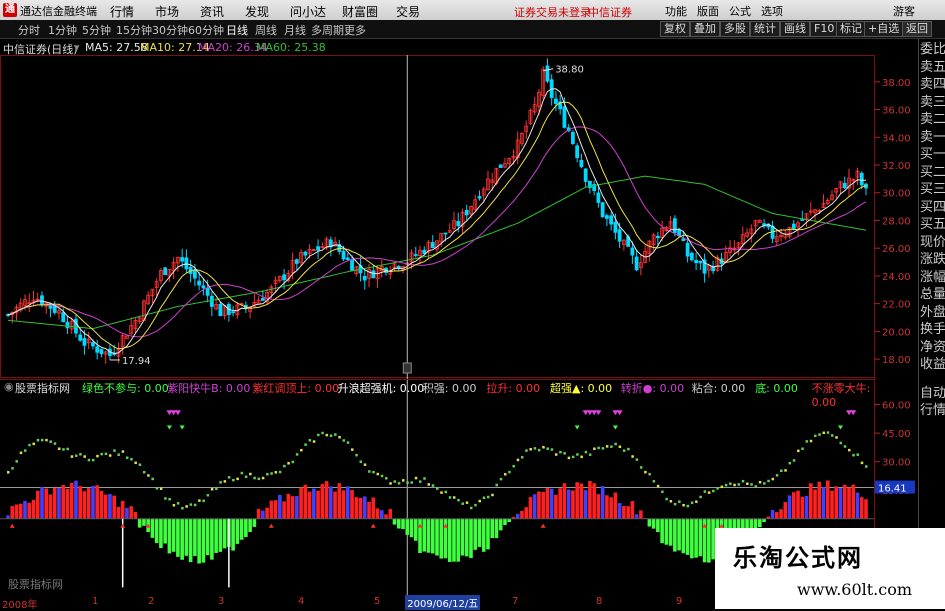 Image resolution: width=945 pixels, height=611 pixels. I want to click on price-tick-label: 36.00, so click(896, 111).